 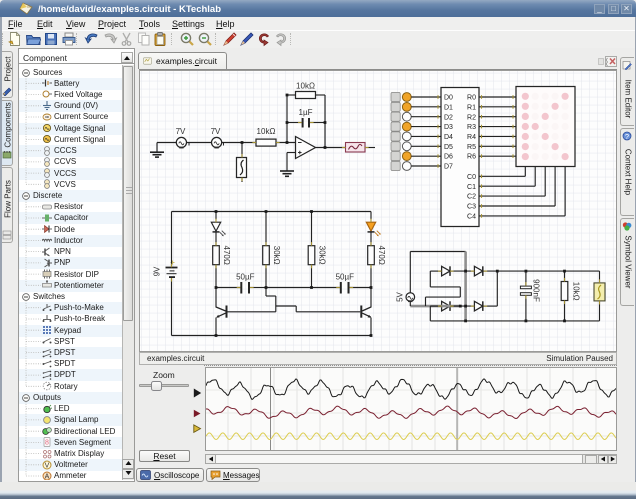 I want to click on svg-text: C4, so click(x=471, y=216).